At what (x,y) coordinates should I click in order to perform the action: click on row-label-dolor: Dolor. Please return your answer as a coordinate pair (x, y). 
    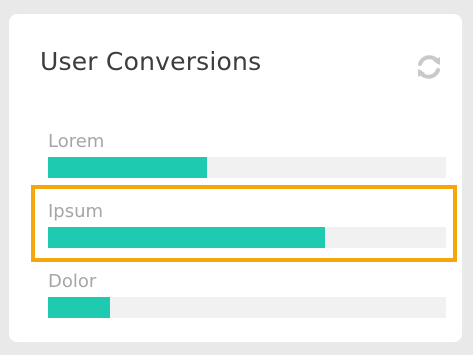
    Looking at the image, I should click on (72, 281).